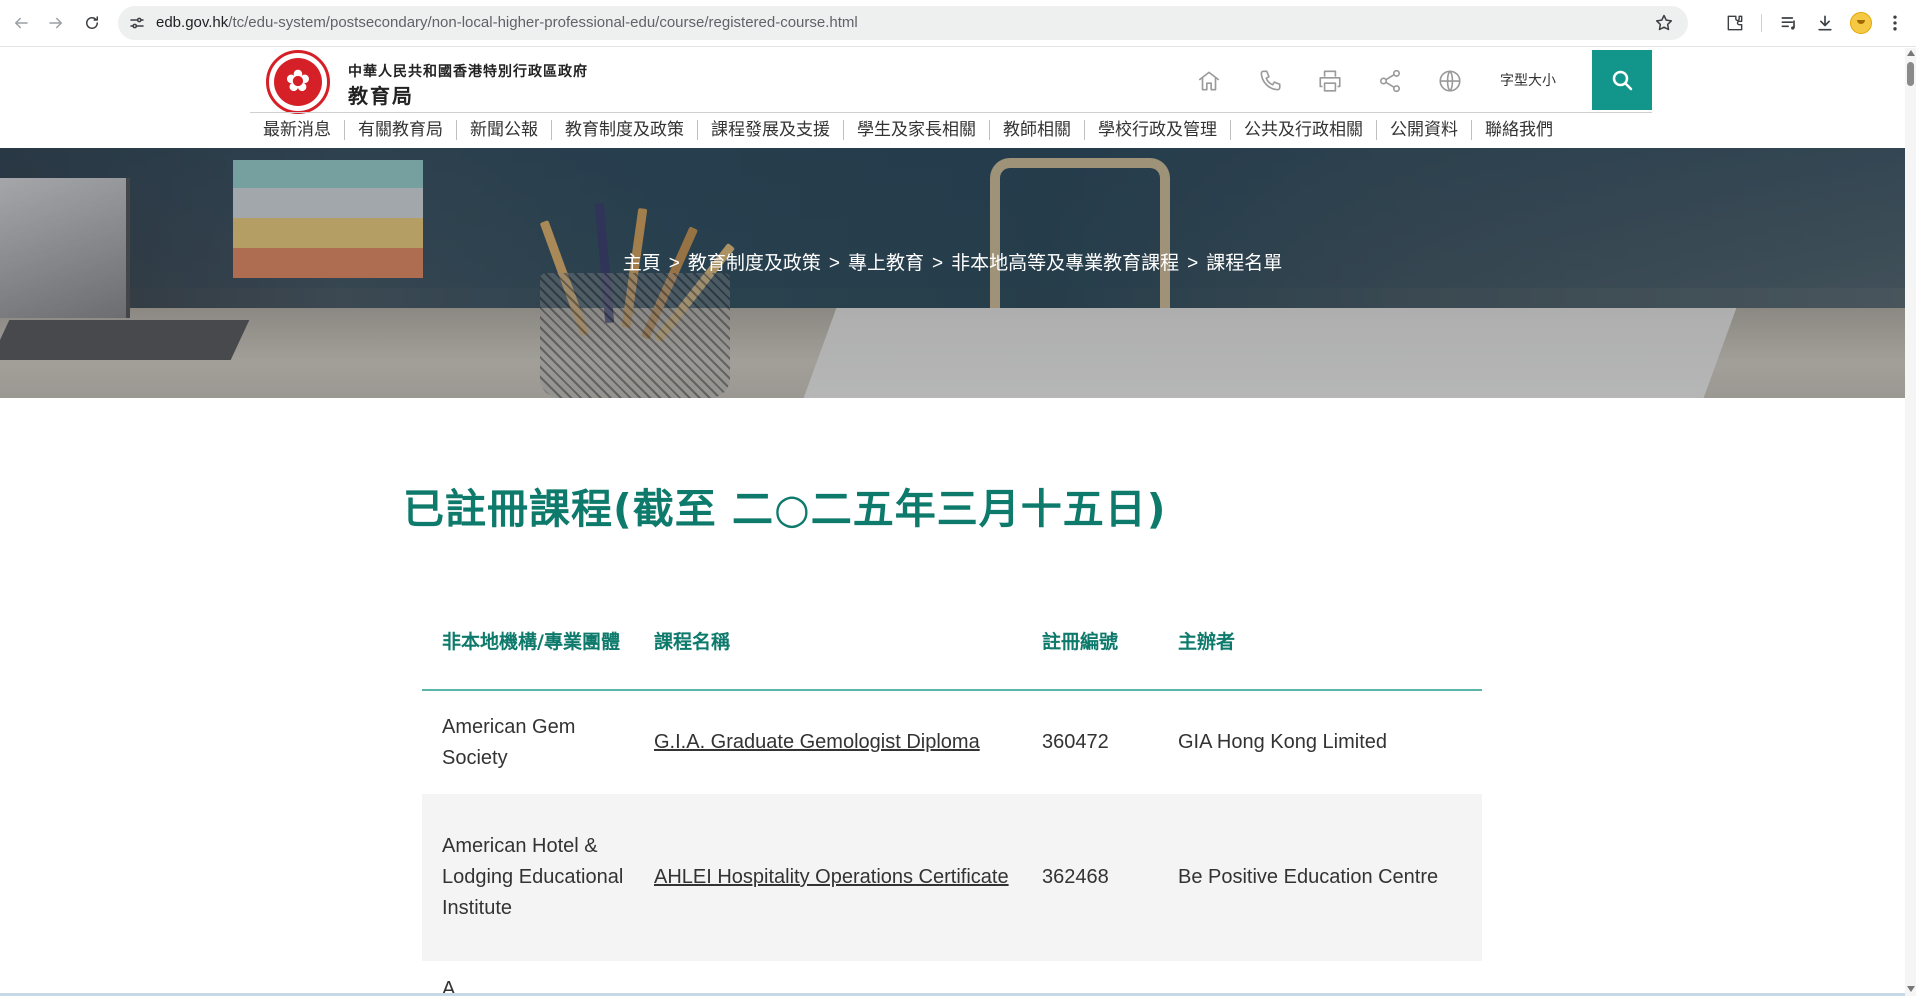  I want to click on cell-operator: Be Positive Education Centre, so click(1308, 877).